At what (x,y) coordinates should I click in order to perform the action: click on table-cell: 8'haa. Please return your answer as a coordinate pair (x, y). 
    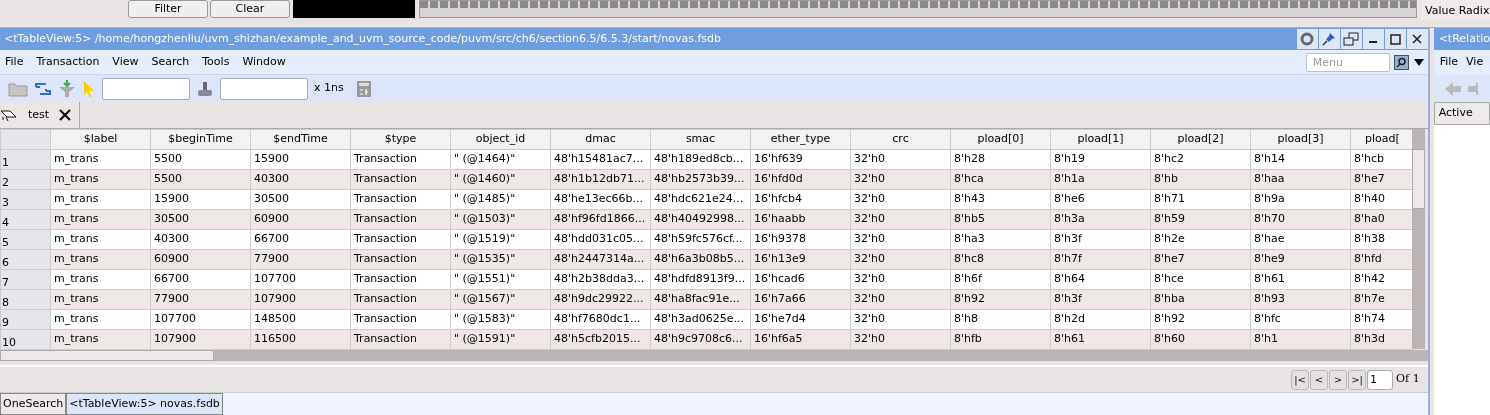
    Looking at the image, I should click on (1300, 179).